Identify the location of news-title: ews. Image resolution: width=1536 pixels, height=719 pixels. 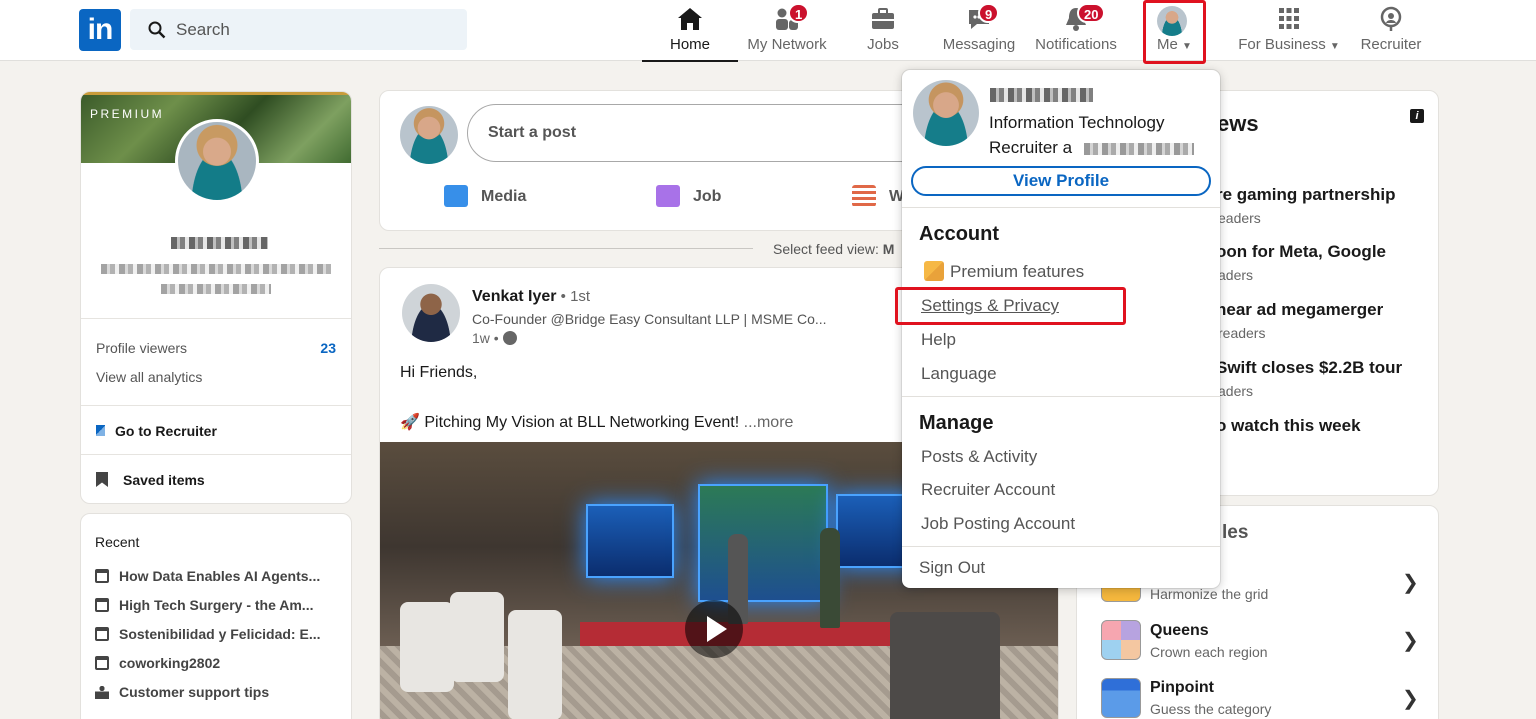
(1238, 123).